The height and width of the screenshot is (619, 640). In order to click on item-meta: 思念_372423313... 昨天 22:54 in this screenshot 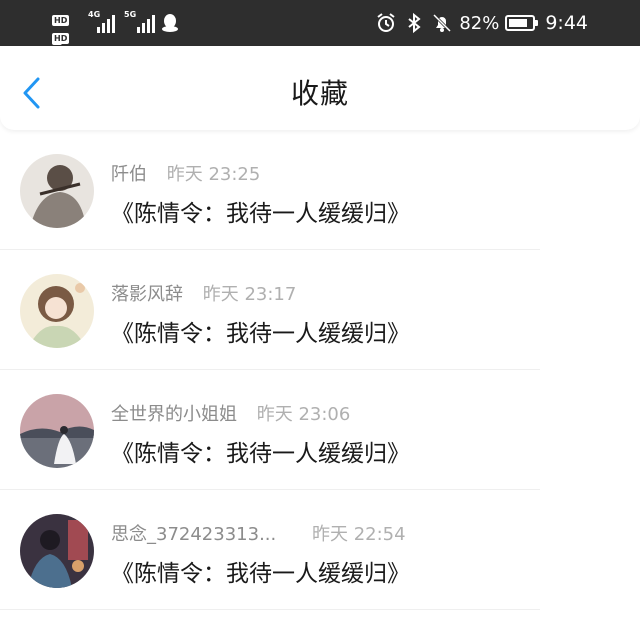, I will do `click(258, 533)`.